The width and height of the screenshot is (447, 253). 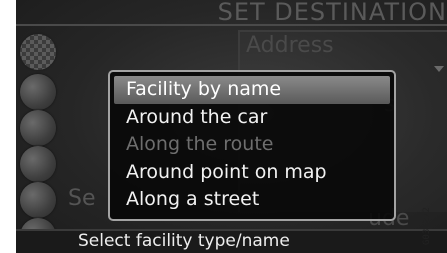 What do you see at coordinates (82, 198) in the screenshot?
I see `background-left-fragment: Se` at bounding box center [82, 198].